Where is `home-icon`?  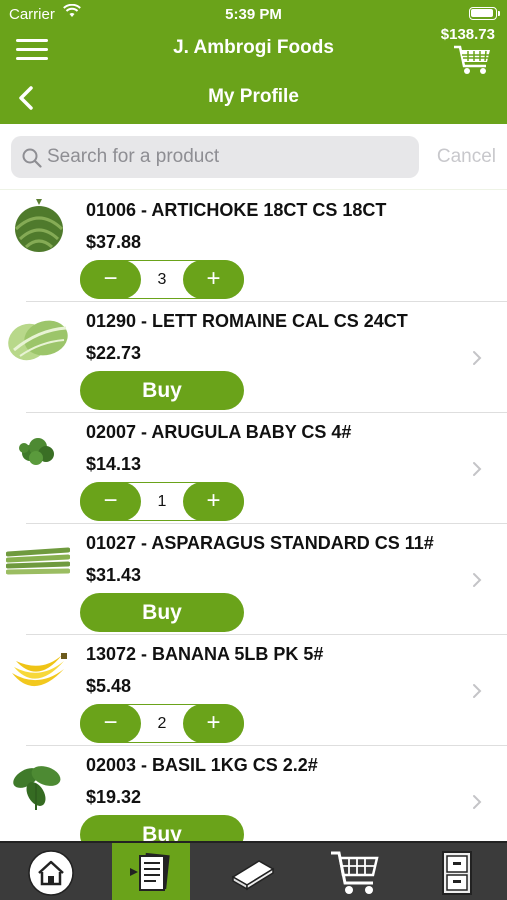 home-icon is located at coordinates (50, 872).